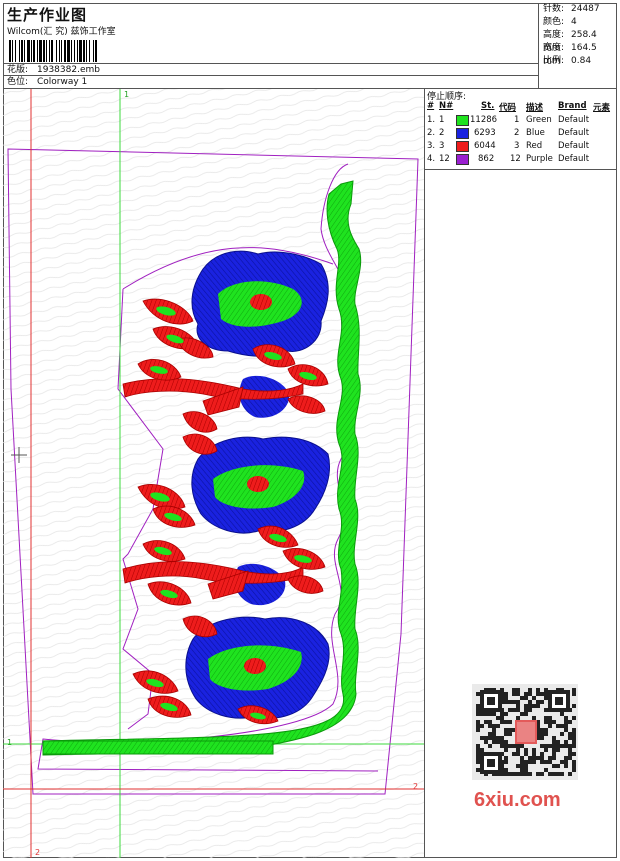 Image resolution: width=620 pixels, height=861 pixels. I want to click on stop-row: 2. 2 6293 2 Blue Default, so click(521, 133).